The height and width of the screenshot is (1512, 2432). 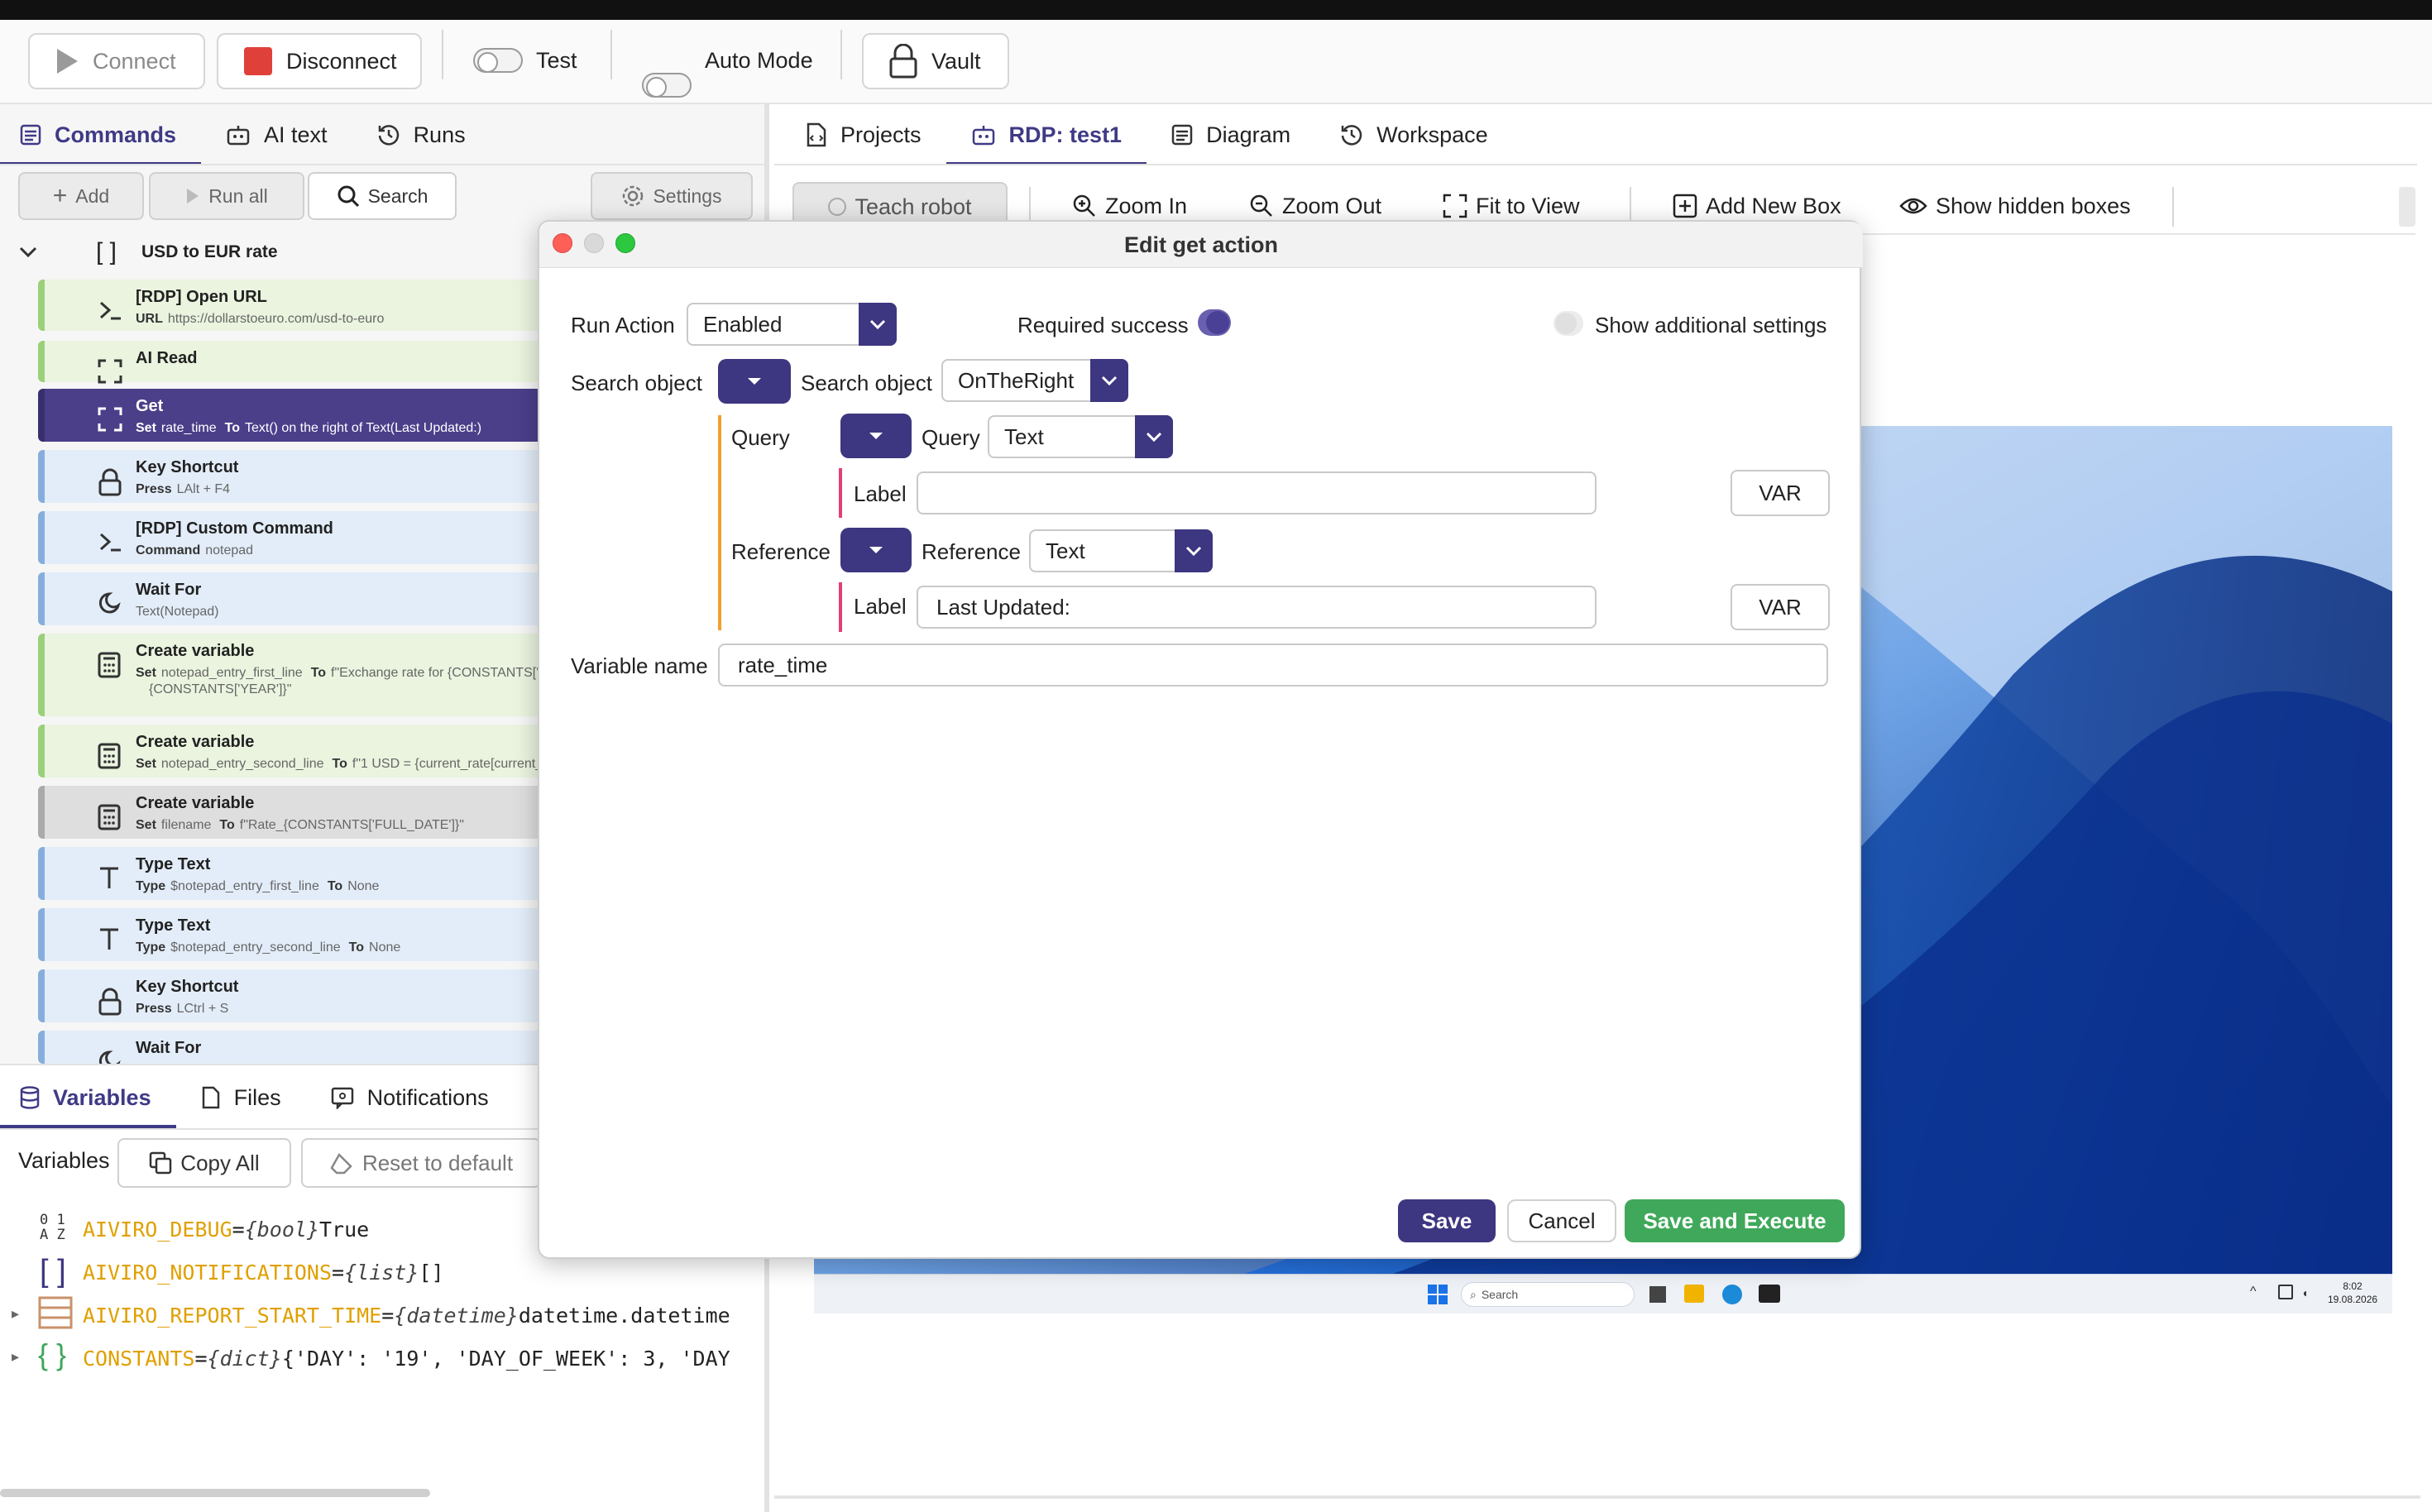 I want to click on toolbar-divider, so click(x=2173, y=207).